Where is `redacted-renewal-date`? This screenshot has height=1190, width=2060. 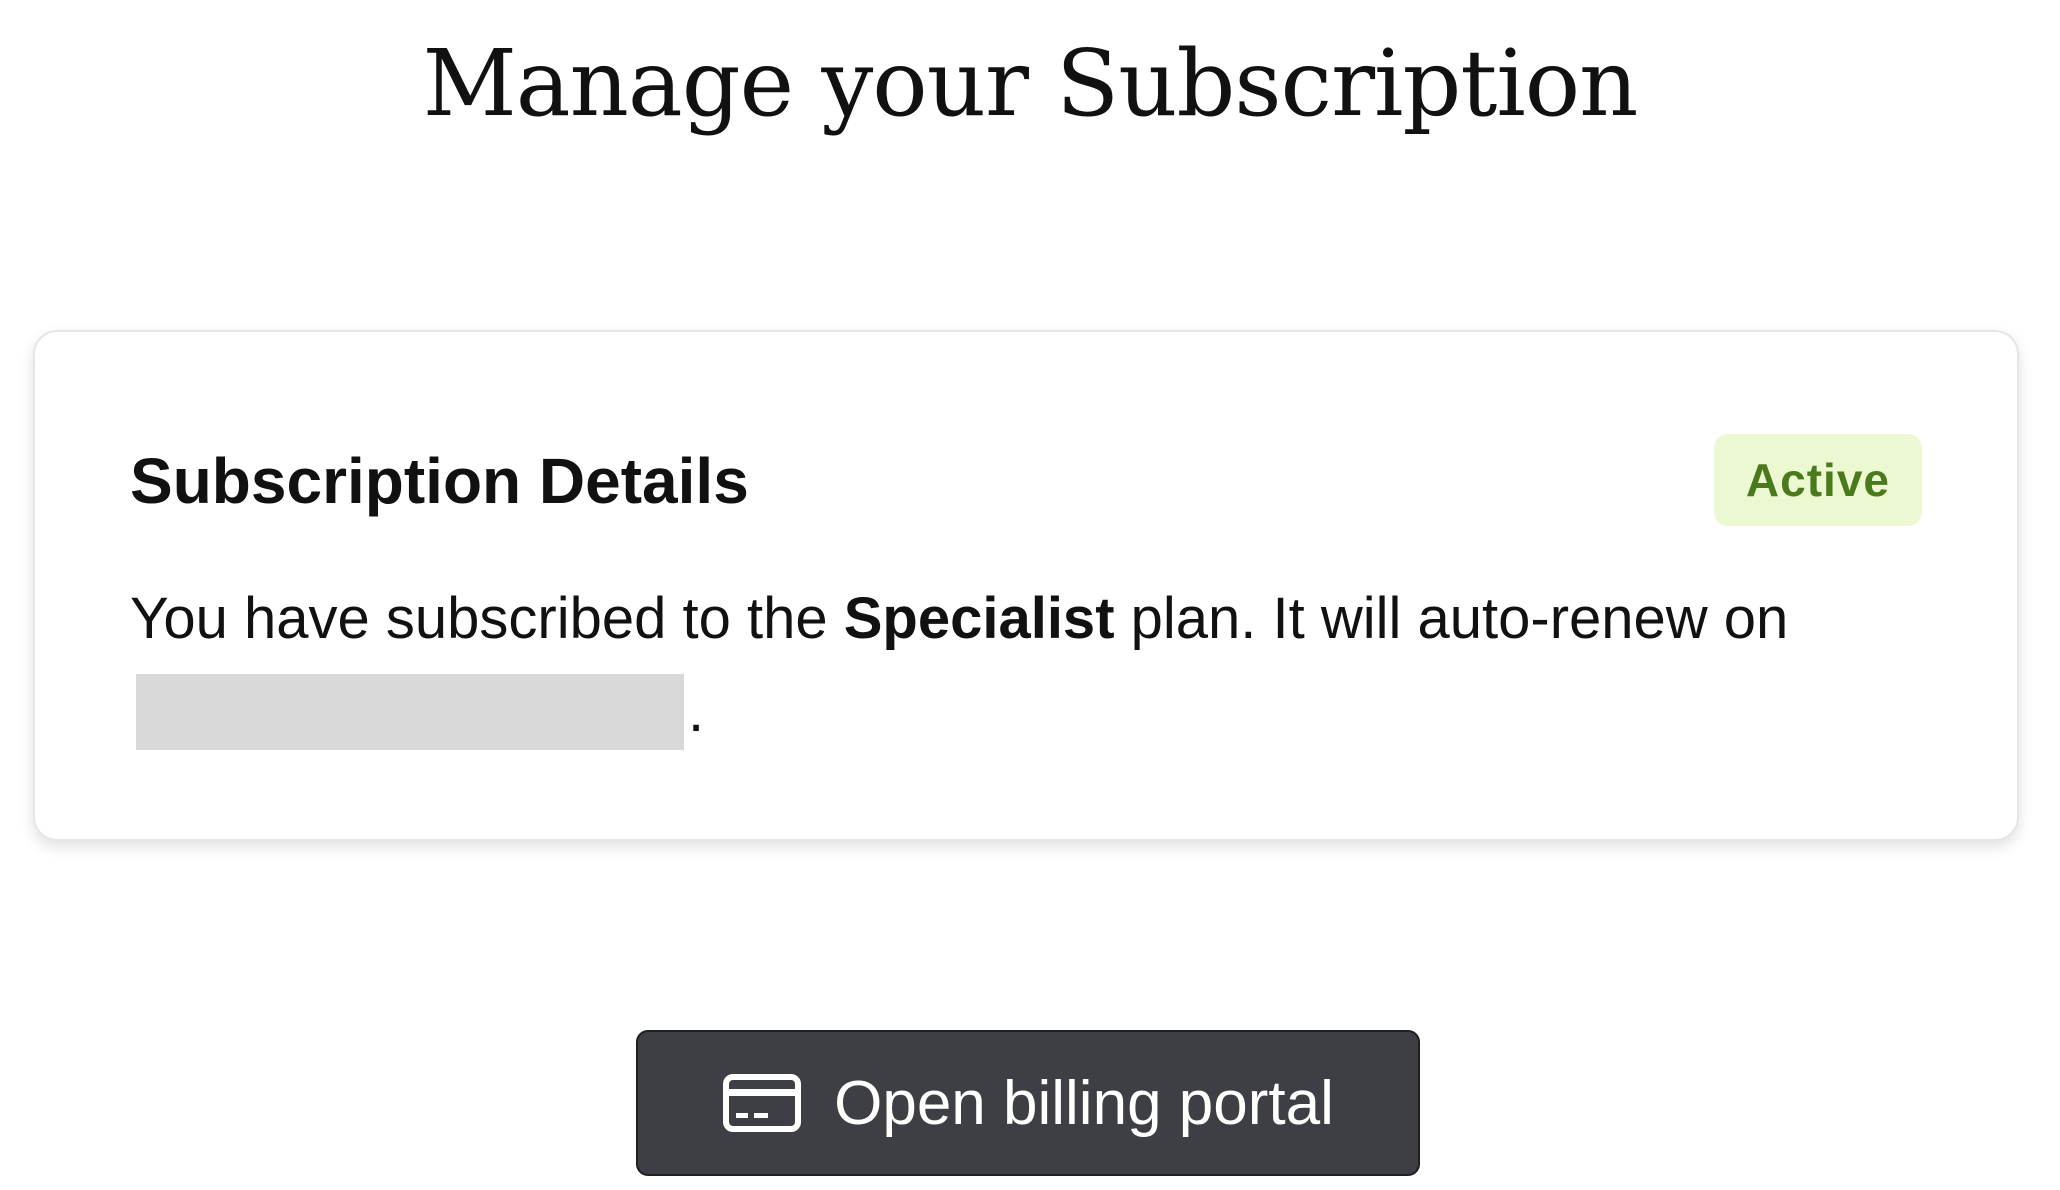 redacted-renewal-date is located at coordinates (410, 711).